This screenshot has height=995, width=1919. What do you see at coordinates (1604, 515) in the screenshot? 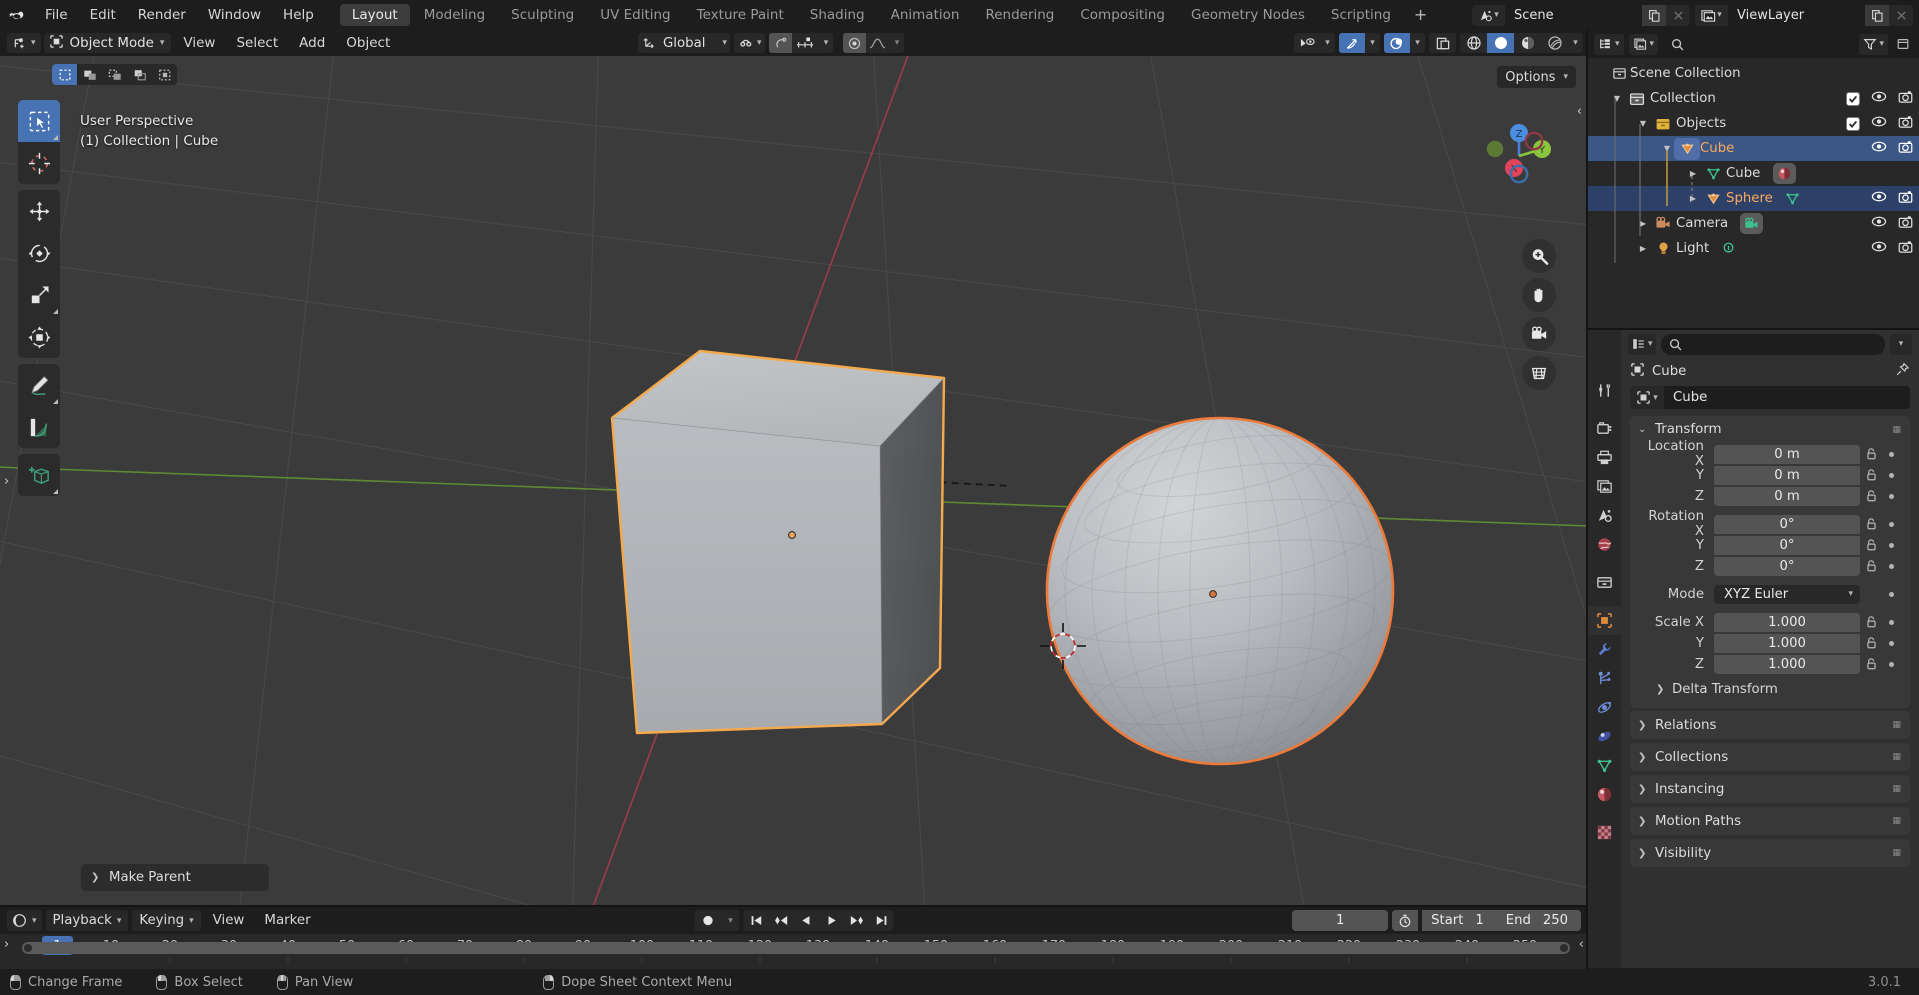
I see `properties-tab-scene` at bounding box center [1604, 515].